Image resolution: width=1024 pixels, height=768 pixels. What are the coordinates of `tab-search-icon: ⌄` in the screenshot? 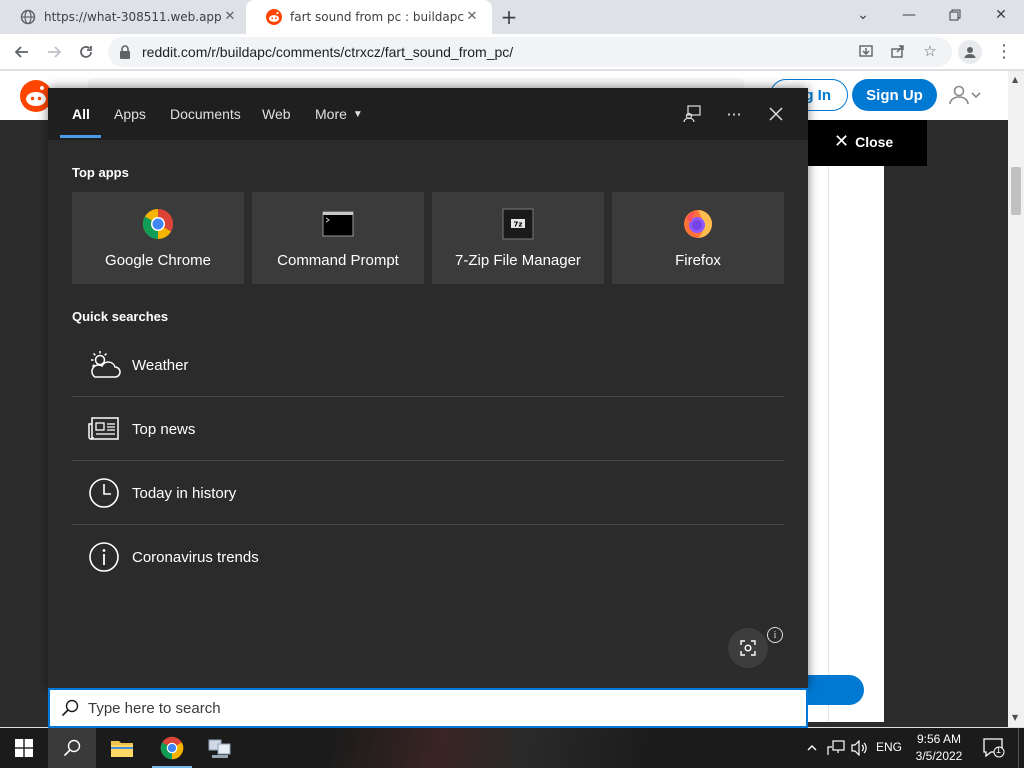 It's located at (863, 15).